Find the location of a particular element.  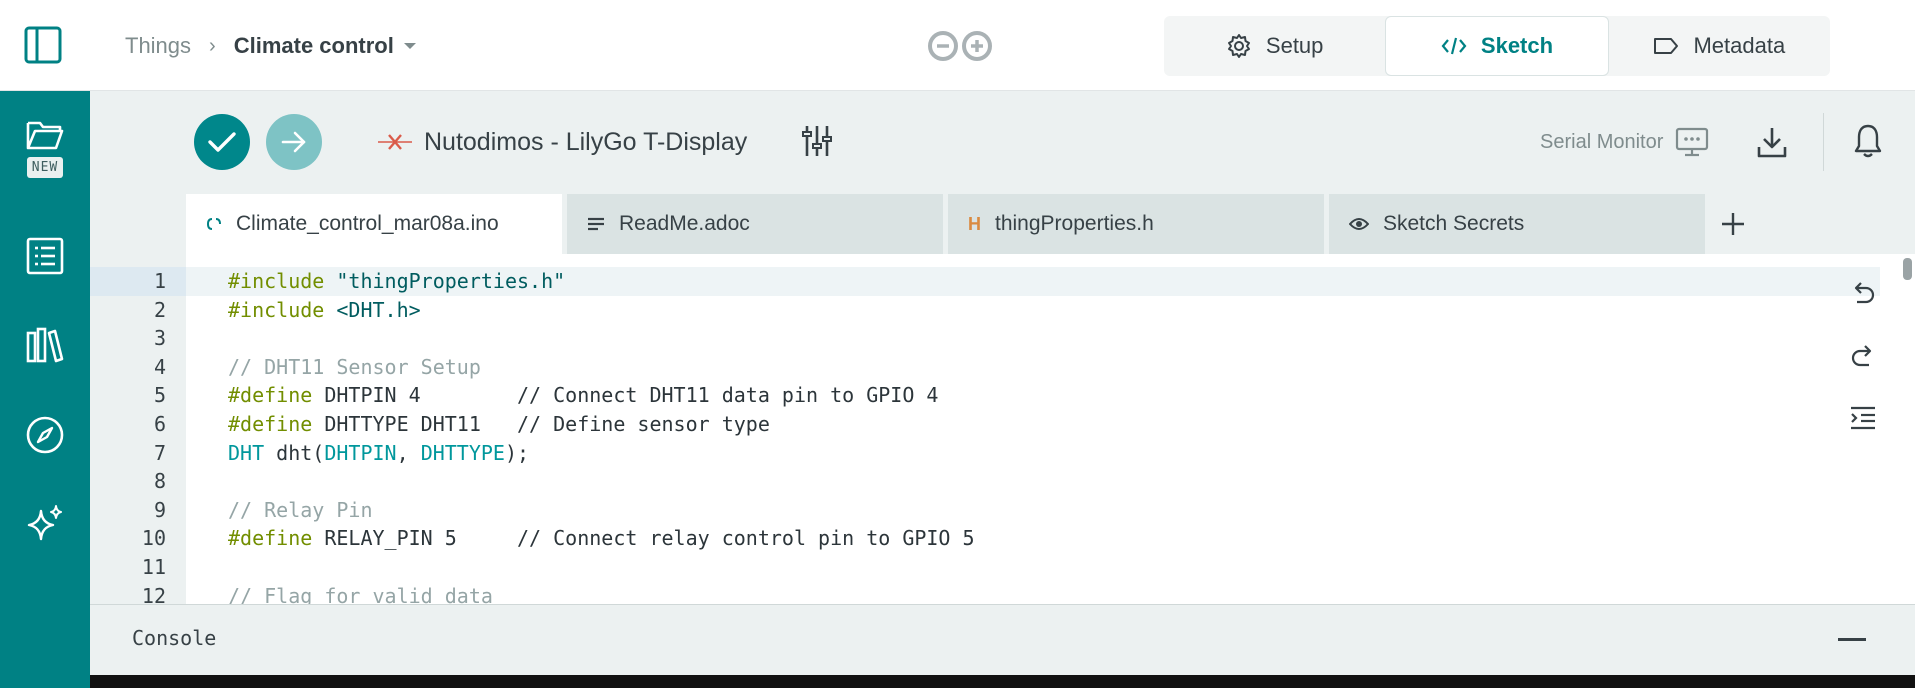

folder-icon is located at coordinates (45, 135).